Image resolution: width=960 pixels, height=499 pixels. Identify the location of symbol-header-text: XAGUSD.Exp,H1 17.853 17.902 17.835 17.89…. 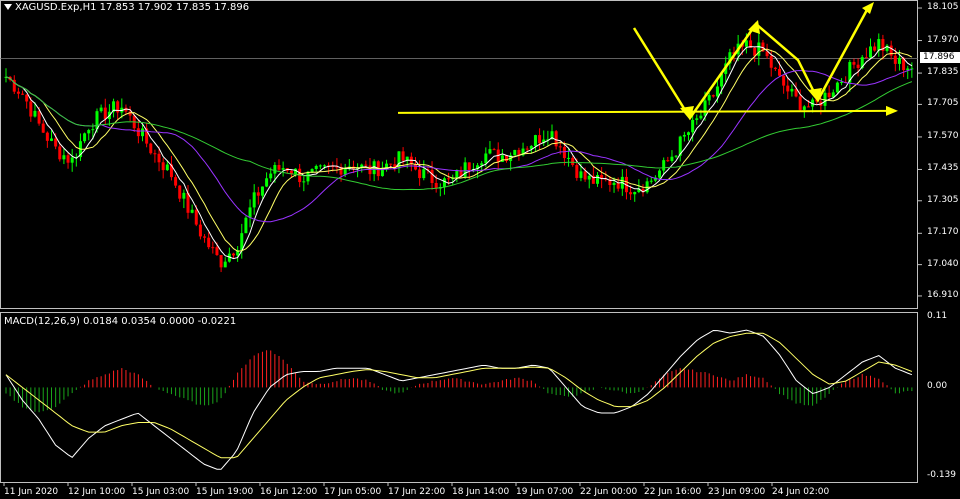
(132, 7).